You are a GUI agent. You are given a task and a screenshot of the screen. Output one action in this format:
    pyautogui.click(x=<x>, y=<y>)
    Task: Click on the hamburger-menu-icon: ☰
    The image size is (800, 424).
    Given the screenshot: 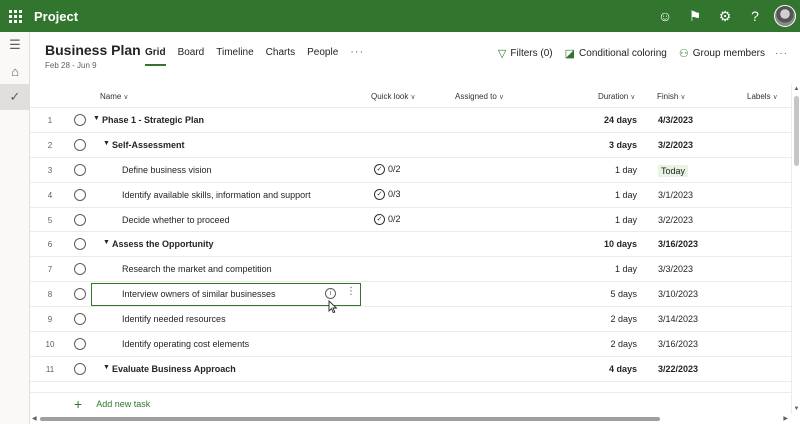 What is the action you would take?
    pyautogui.click(x=15, y=45)
    